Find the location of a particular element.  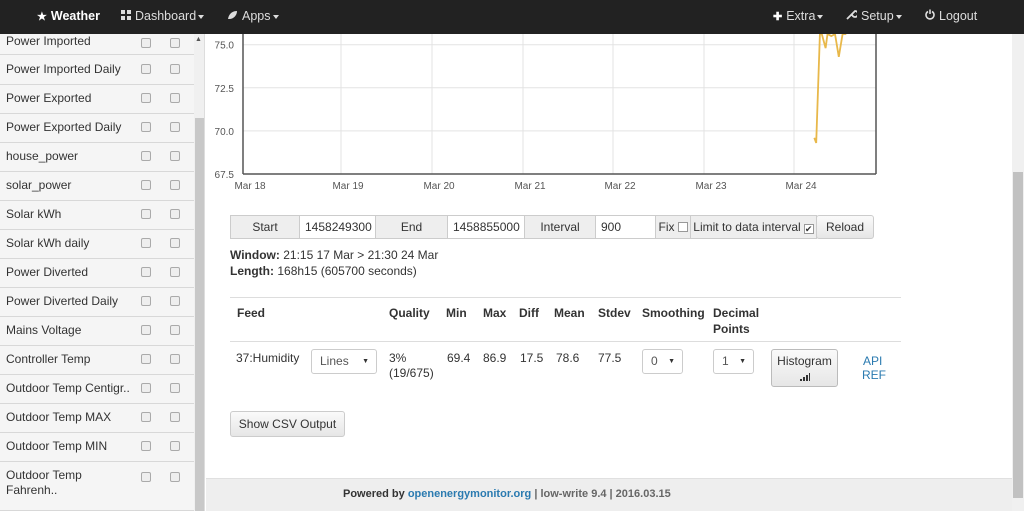

sidebar-feed-row: Power Diverted Daily is located at coordinates (97, 302).